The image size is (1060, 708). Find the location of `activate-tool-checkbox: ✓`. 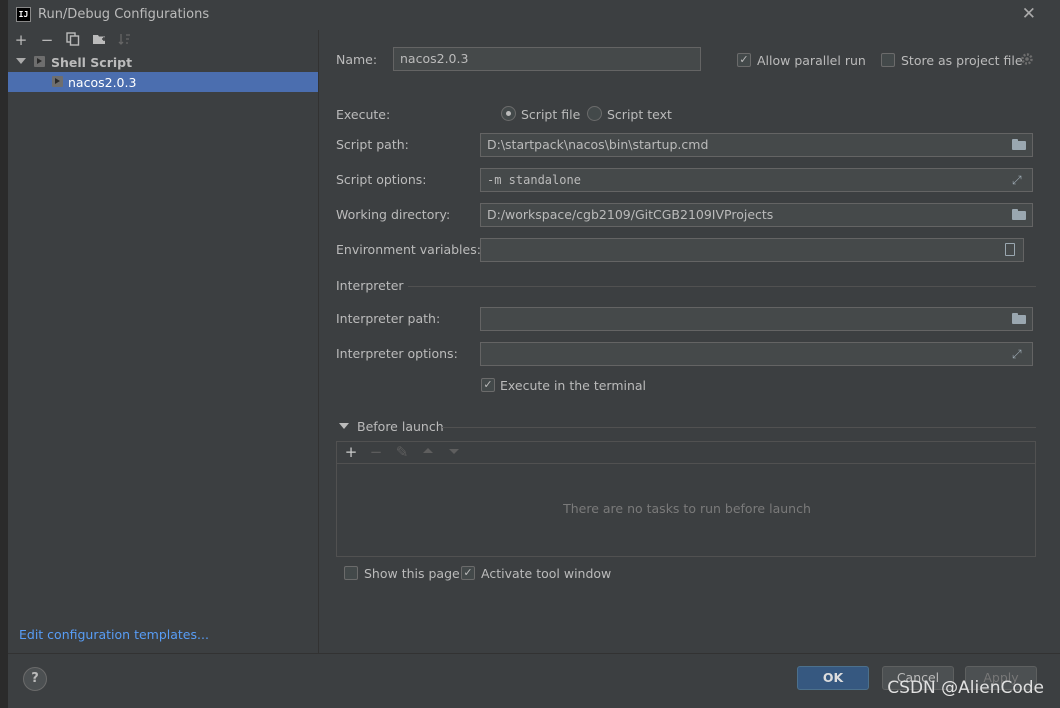

activate-tool-checkbox: ✓ is located at coordinates (468, 573).